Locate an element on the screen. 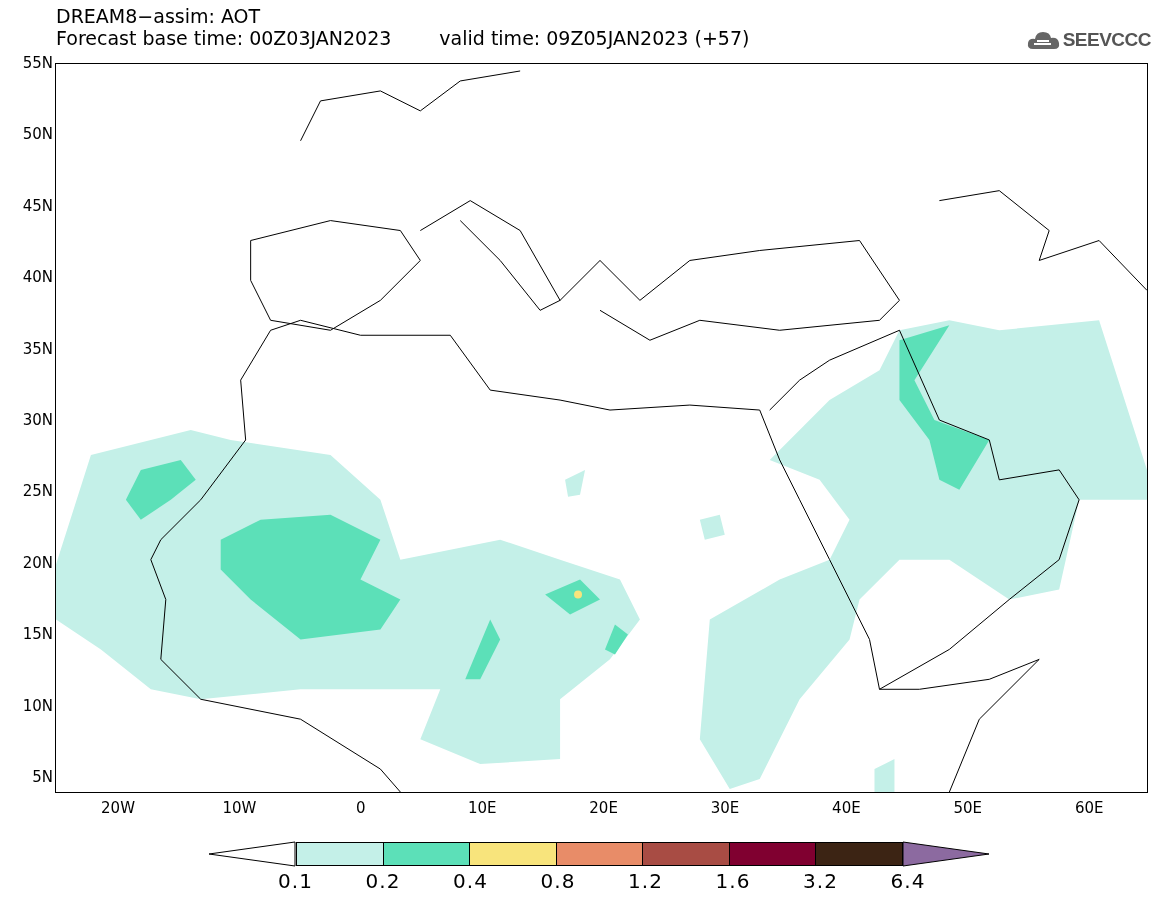 The image size is (1165, 905). longitude-label: 20E is located at coordinates (603, 808).